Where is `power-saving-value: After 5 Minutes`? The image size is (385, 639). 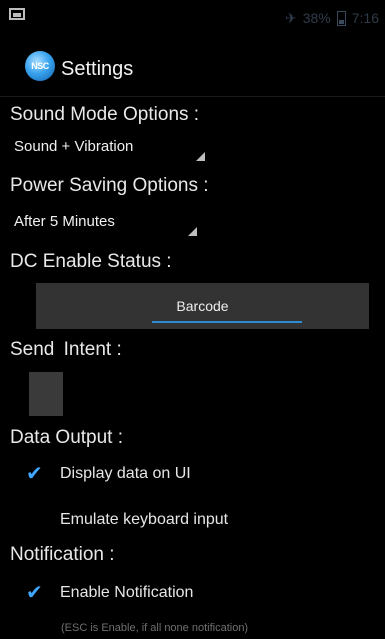 power-saving-value: After 5 Minutes is located at coordinates (64, 221).